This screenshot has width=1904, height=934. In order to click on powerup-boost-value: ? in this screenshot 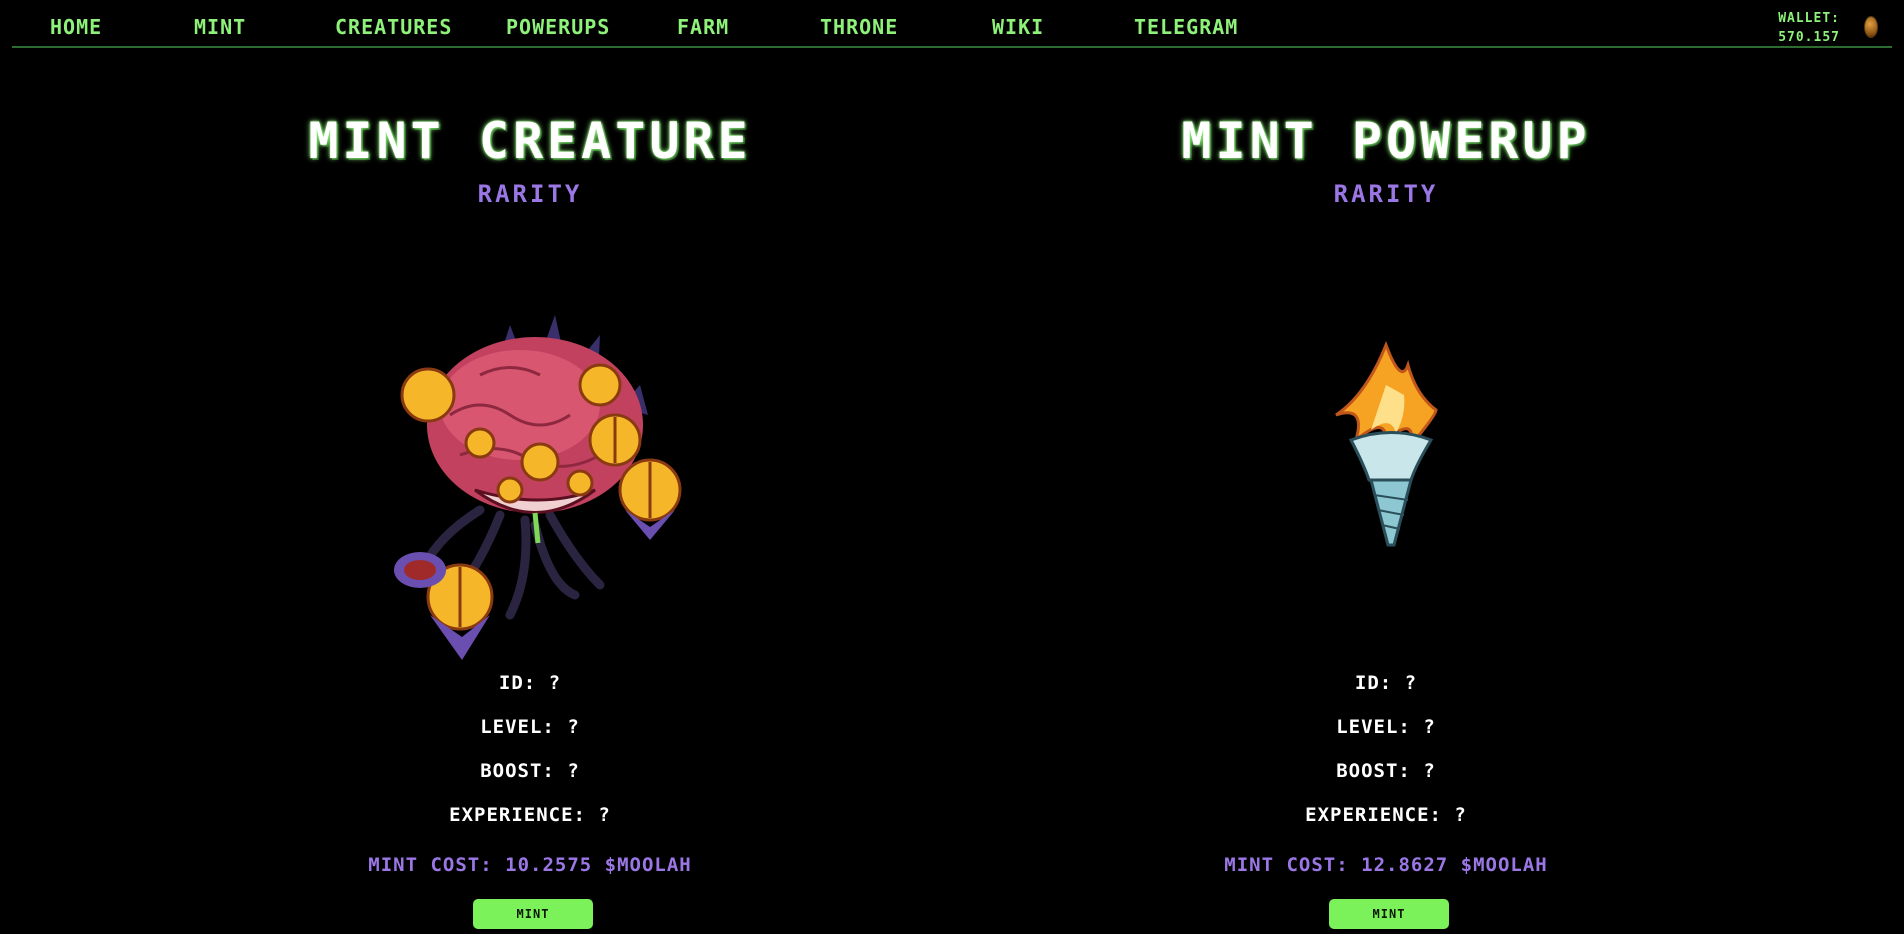, I will do `click(1429, 771)`.